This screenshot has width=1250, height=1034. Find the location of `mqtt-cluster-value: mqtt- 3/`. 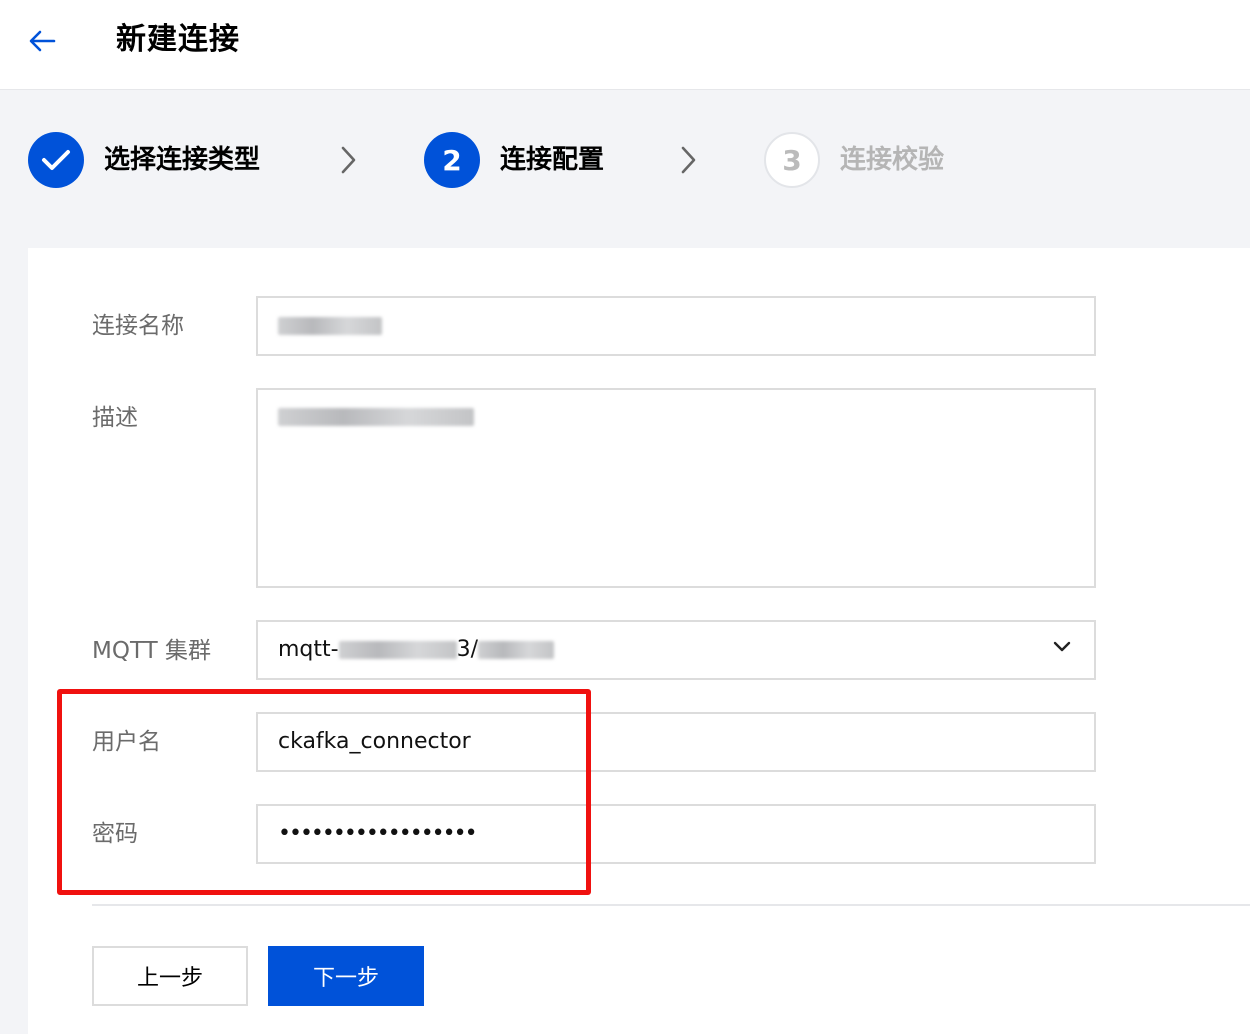

mqtt-cluster-value: mqtt- 3/ is located at coordinates (416, 650).